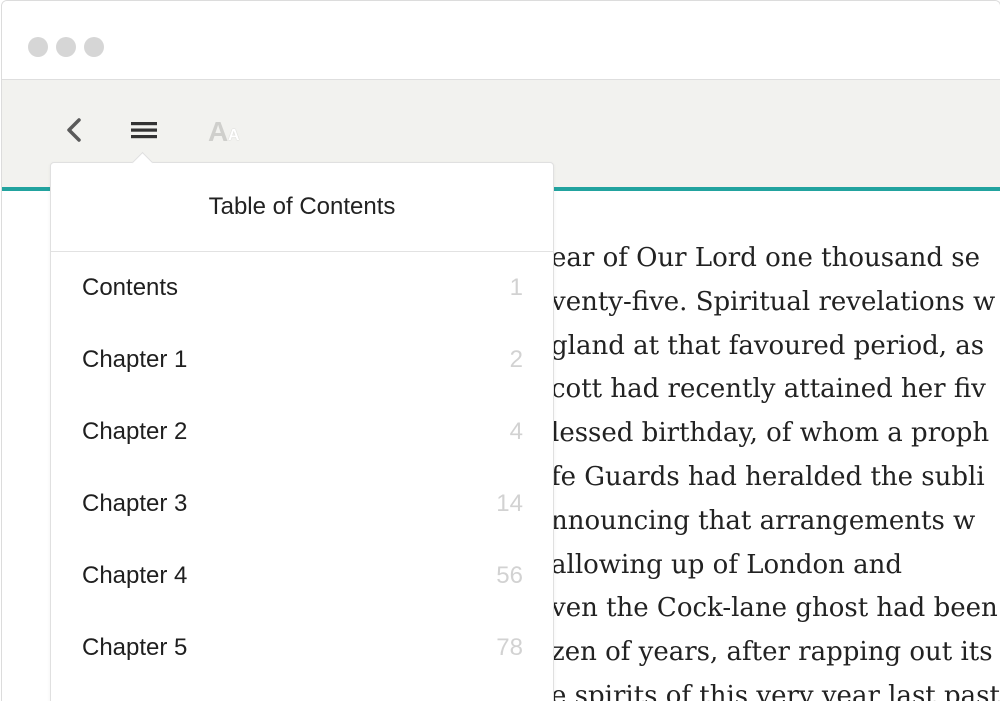 This screenshot has width=1000, height=701. I want to click on table-of-contents-button, so click(144, 132).